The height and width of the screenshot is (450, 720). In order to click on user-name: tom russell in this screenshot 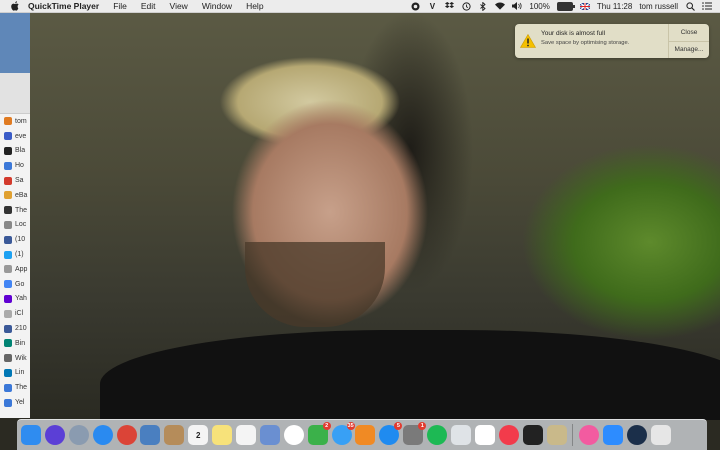, I will do `click(658, 6)`.